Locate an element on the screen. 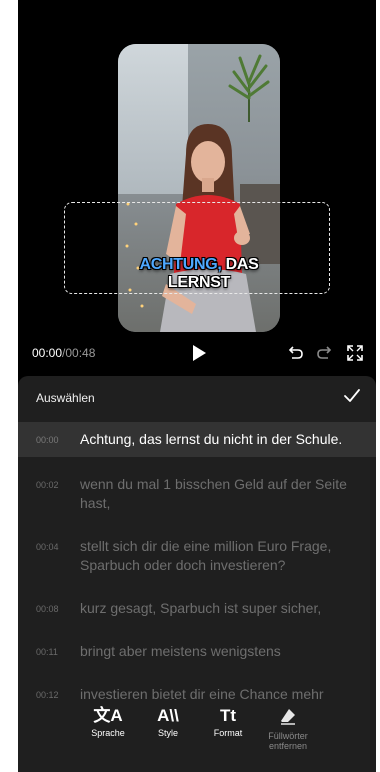 This screenshot has width=380, height=772. caption-overlay: ACHTUNG, DAS LERNST is located at coordinates (199, 274).